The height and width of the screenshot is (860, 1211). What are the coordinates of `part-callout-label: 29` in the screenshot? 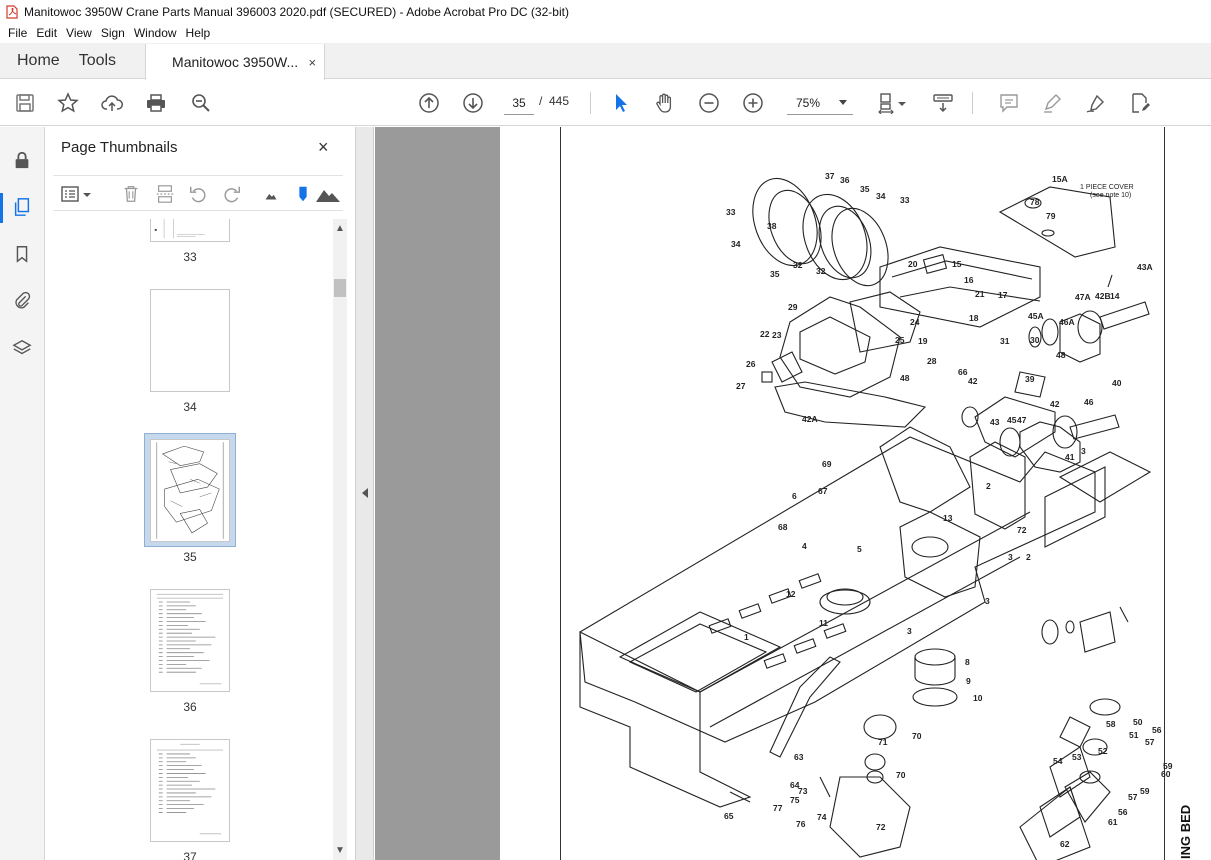 It's located at (793, 307).